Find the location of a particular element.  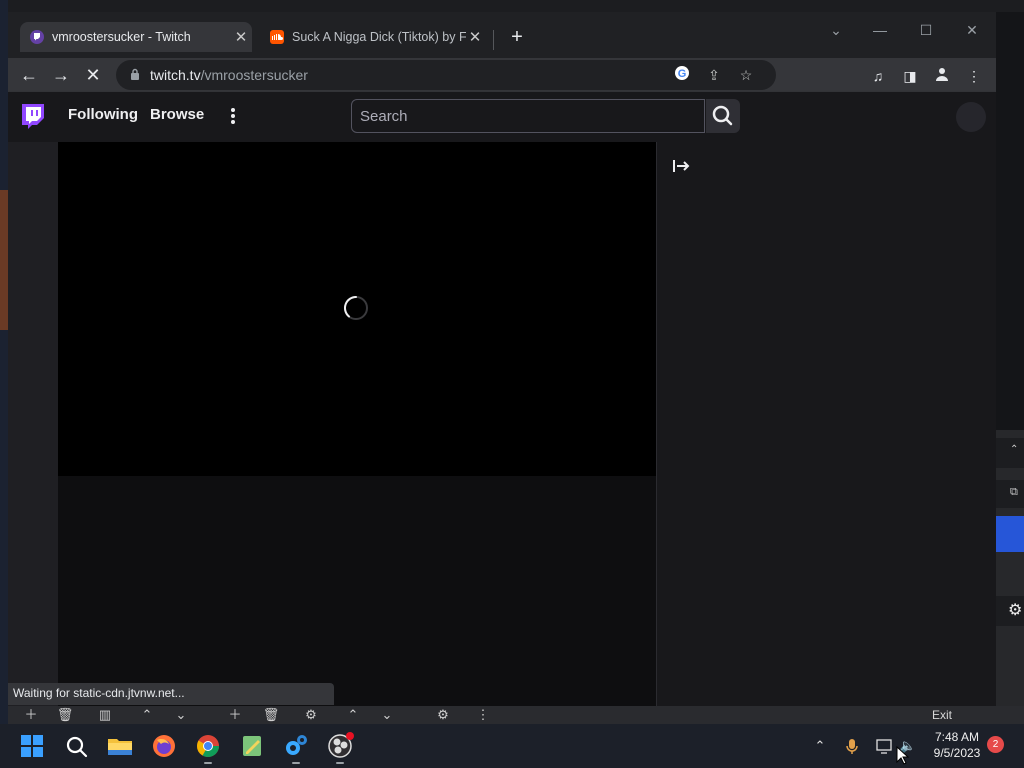

google-lens-icon: G is located at coordinates (682, 75).